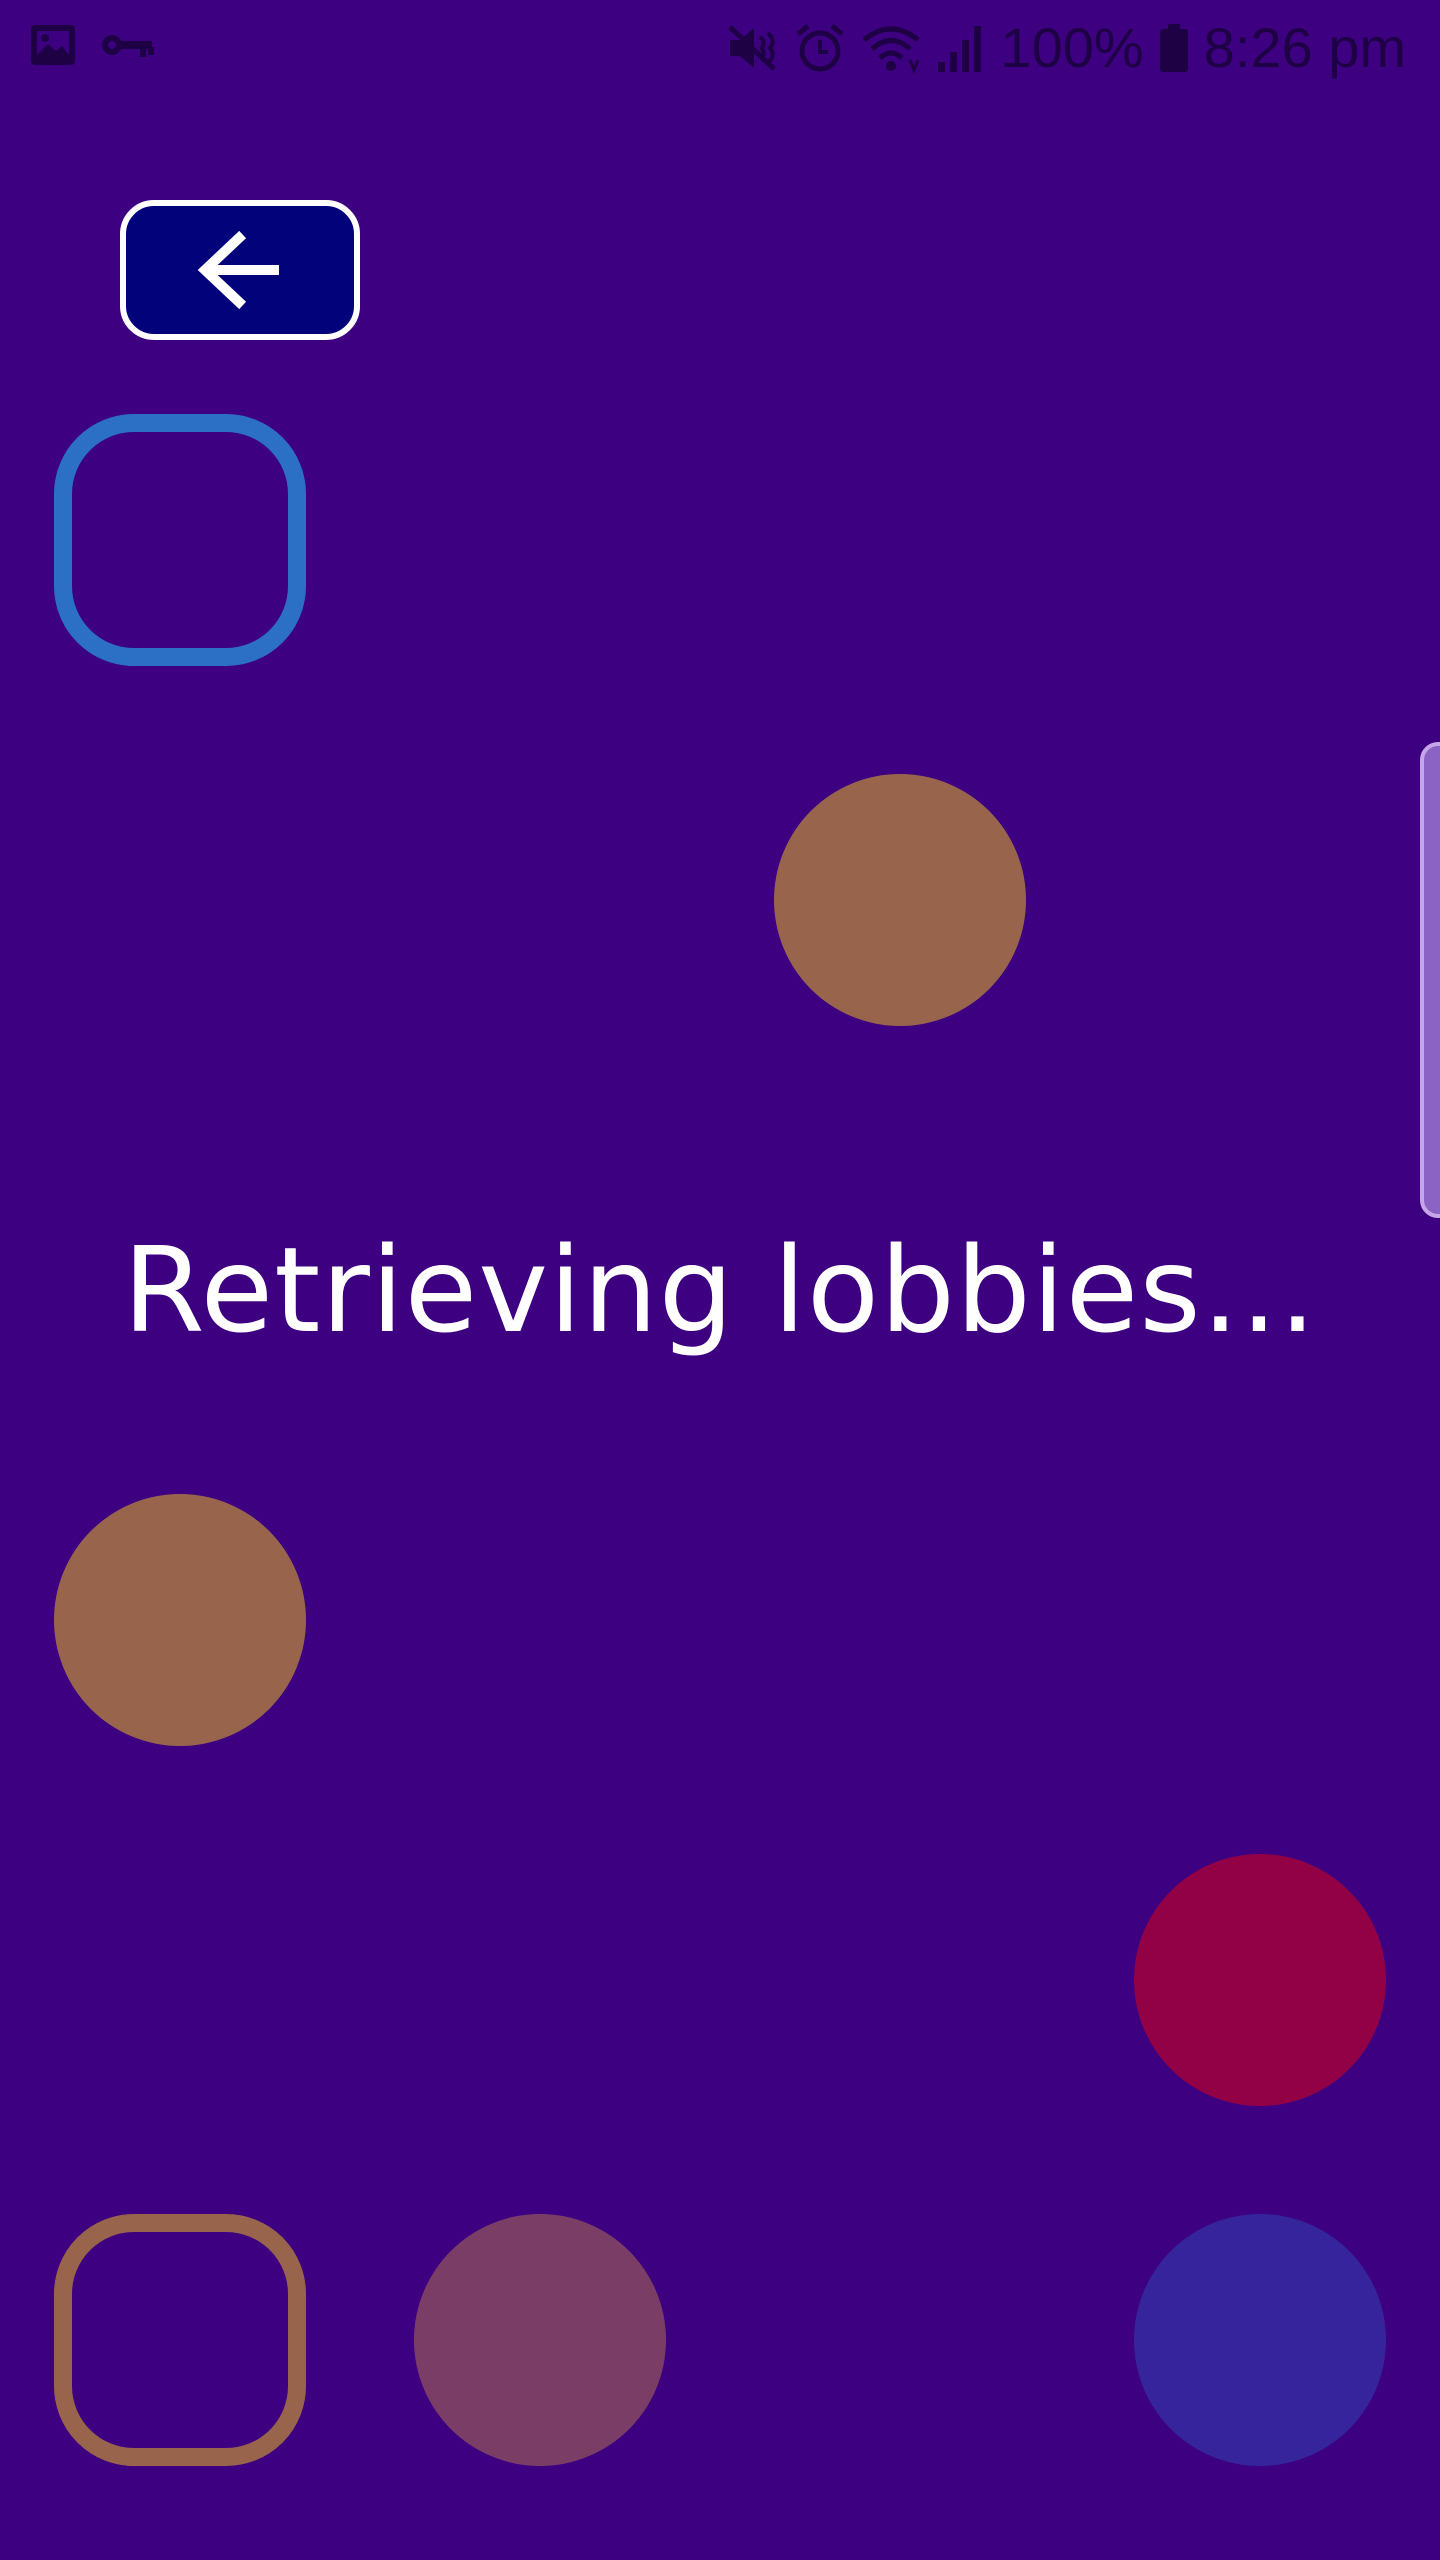 The width and height of the screenshot is (1440, 2560). What do you see at coordinates (92, 45) in the screenshot?
I see `status-bar-left` at bounding box center [92, 45].